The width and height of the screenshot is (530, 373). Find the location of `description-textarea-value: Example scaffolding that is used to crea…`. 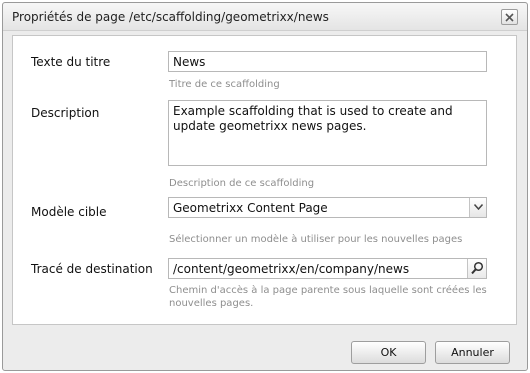

description-textarea-value: Example scaffolding that is used to crea… is located at coordinates (313, 118).